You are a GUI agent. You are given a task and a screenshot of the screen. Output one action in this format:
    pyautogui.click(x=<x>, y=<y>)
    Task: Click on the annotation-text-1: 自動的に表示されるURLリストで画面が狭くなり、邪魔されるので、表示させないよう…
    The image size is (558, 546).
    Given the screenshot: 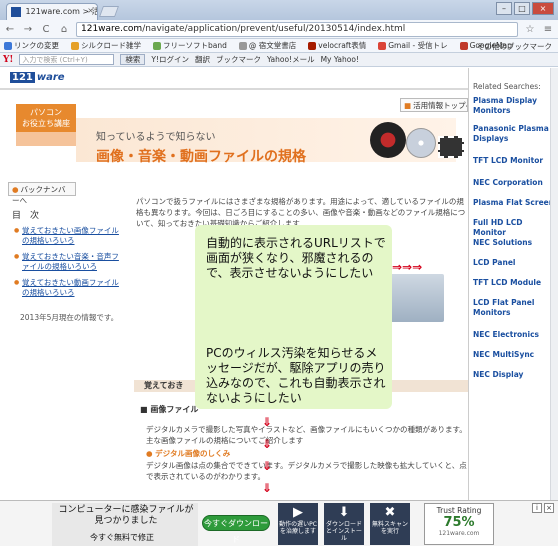 What is the action you would take?
    pyautogui.click(x=296, y=258)
    